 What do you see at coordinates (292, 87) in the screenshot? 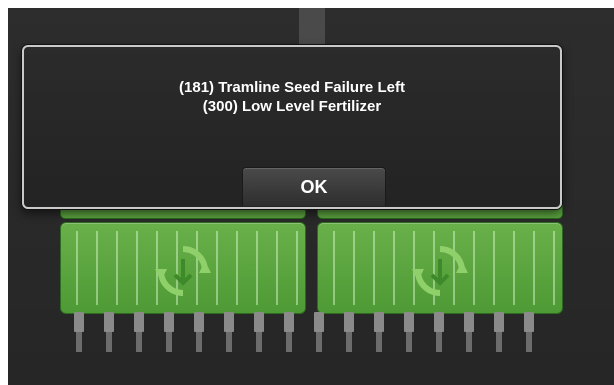
I see `alarm-message-1: (181) Tramline Seed Failure Left` at bounding box center [292, 87].